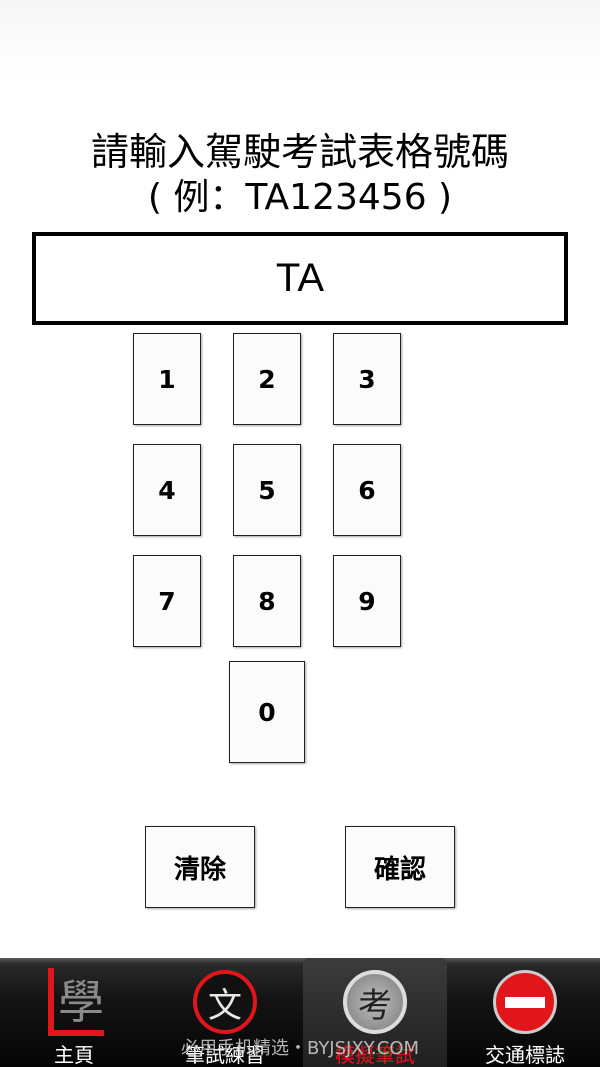 This screenshot has width=600, height=1067. What do you see at coordinates (375, 1002) in the screenshot?
I see `kao-char-icon: 考` at bounding box center [375, 1002].